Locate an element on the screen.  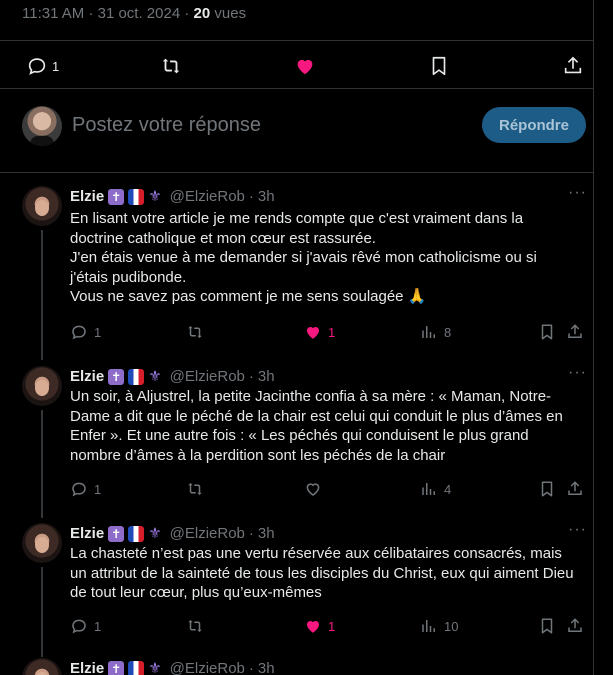
tweet-actions: 1 1 8 is located at coordinates (326, 332).